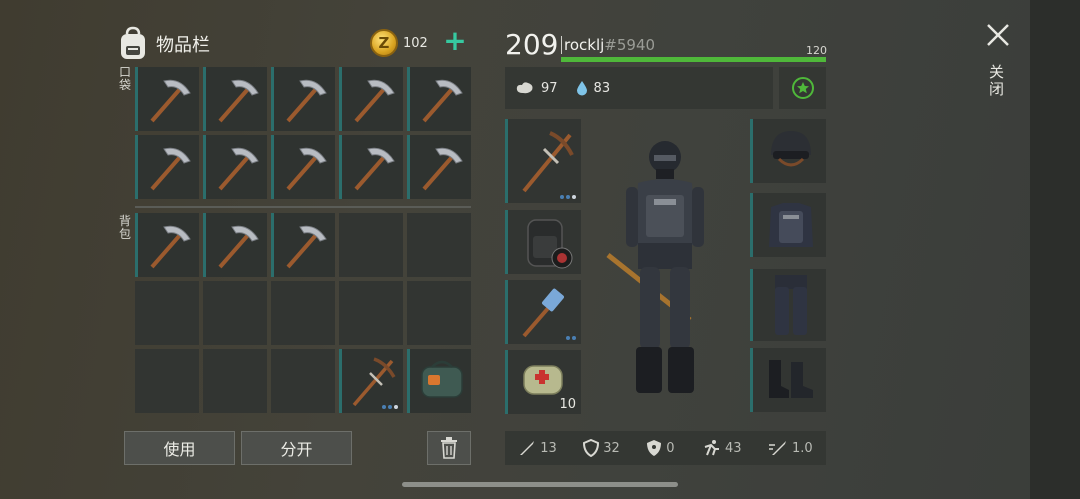 This screenshot has width=1080, height=499. I want to click on shield-icon, so click(591, 448).